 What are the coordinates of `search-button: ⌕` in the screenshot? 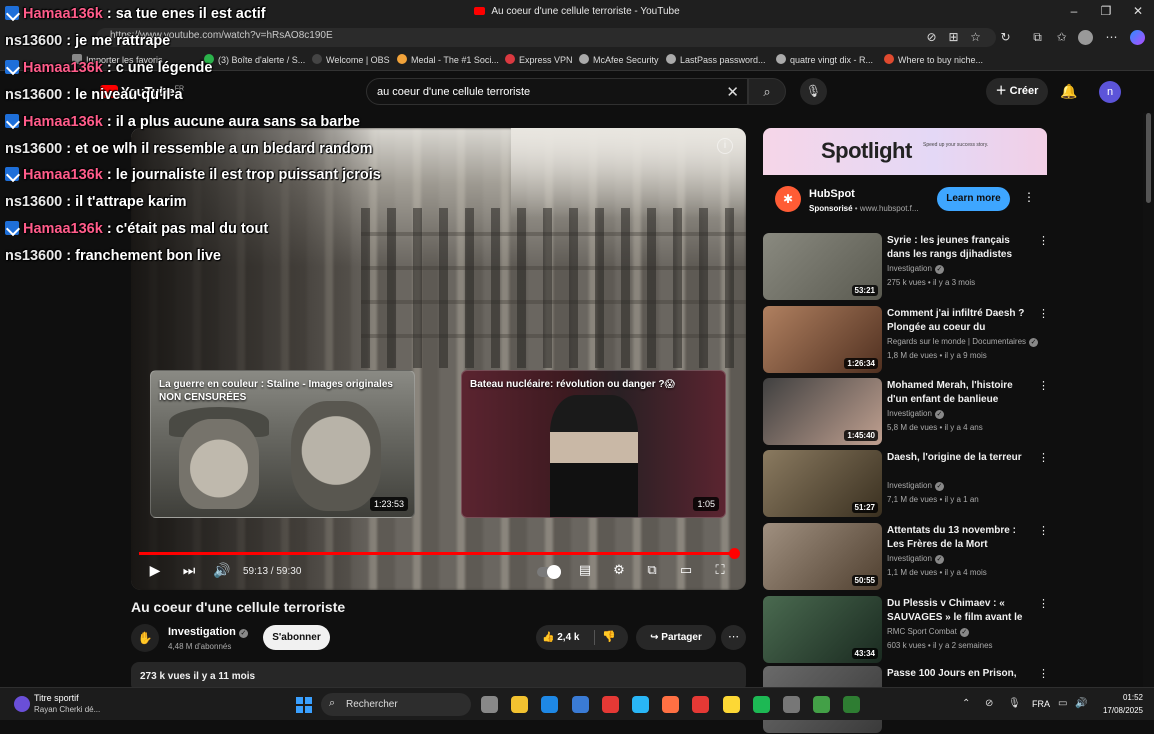 It's located at (767, 91).